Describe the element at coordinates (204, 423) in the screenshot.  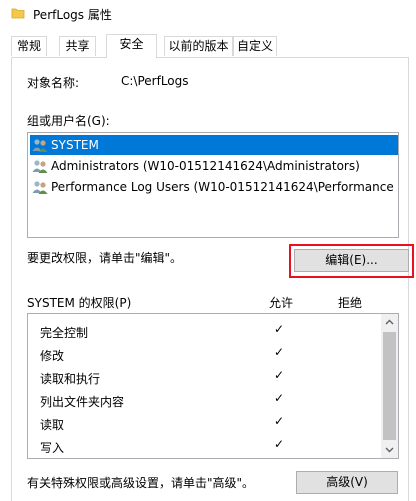
I see `permission-row: 读取 ✓` at that location.